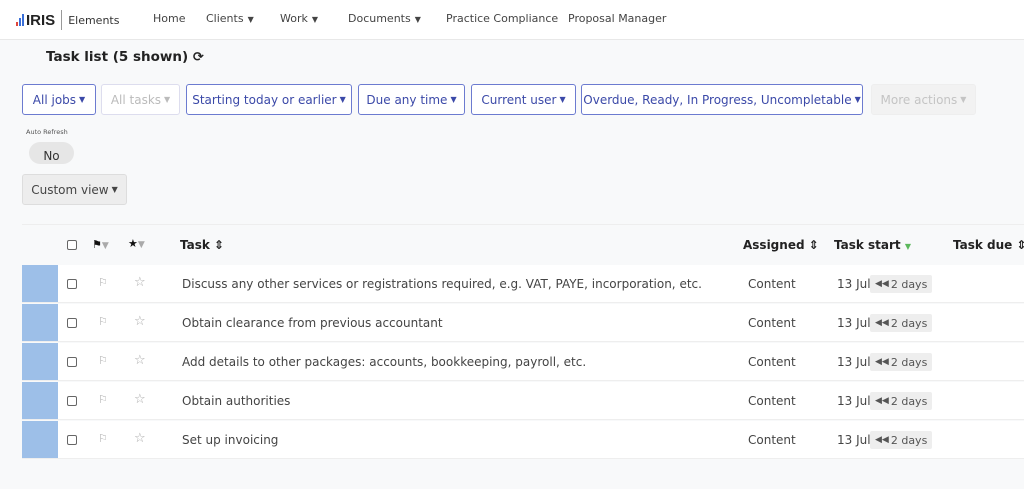 This screenshot has width=1024, height=489. Describe the element at coordinates (195, 245) in the screenshot. I see `column-task-label: Task` at that location.